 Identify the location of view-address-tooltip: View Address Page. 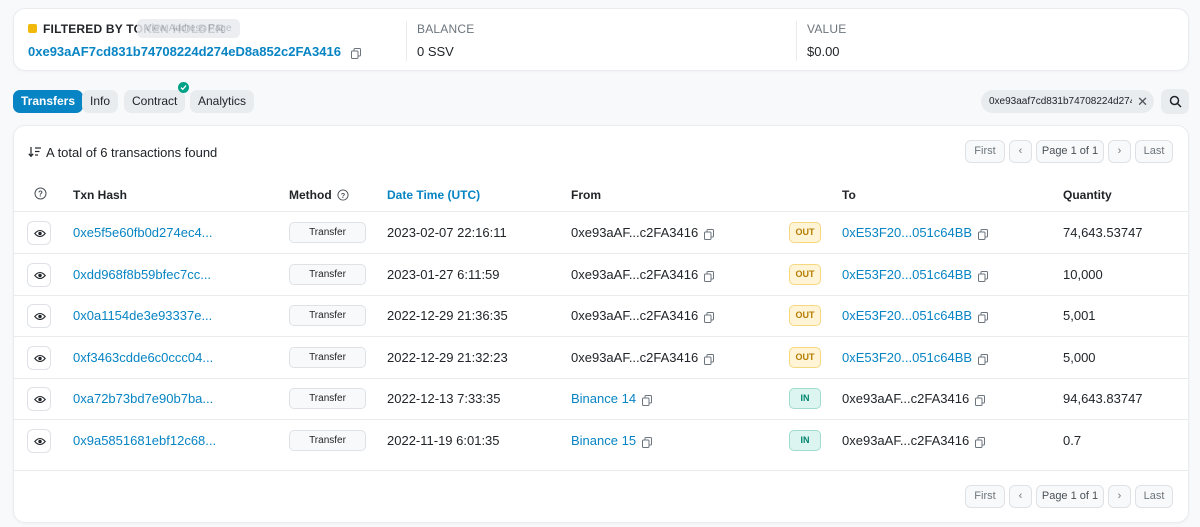
(188, 28).